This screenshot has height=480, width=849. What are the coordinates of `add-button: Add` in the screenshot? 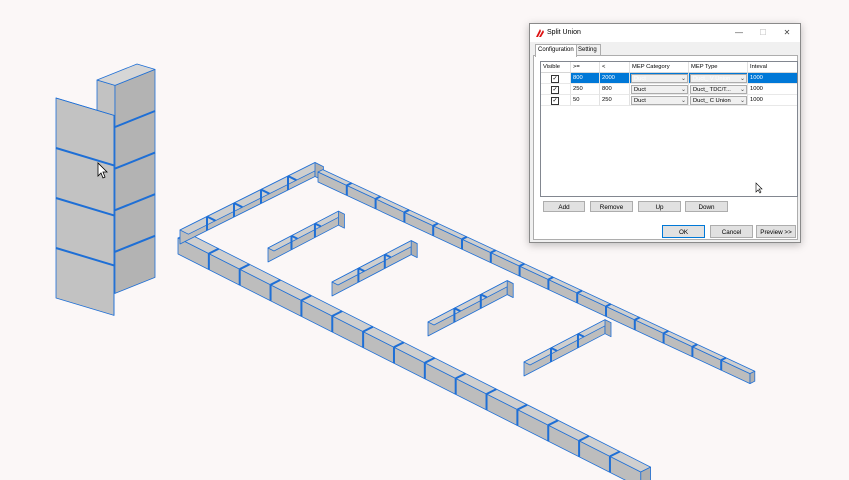 It's located at (564, 206).